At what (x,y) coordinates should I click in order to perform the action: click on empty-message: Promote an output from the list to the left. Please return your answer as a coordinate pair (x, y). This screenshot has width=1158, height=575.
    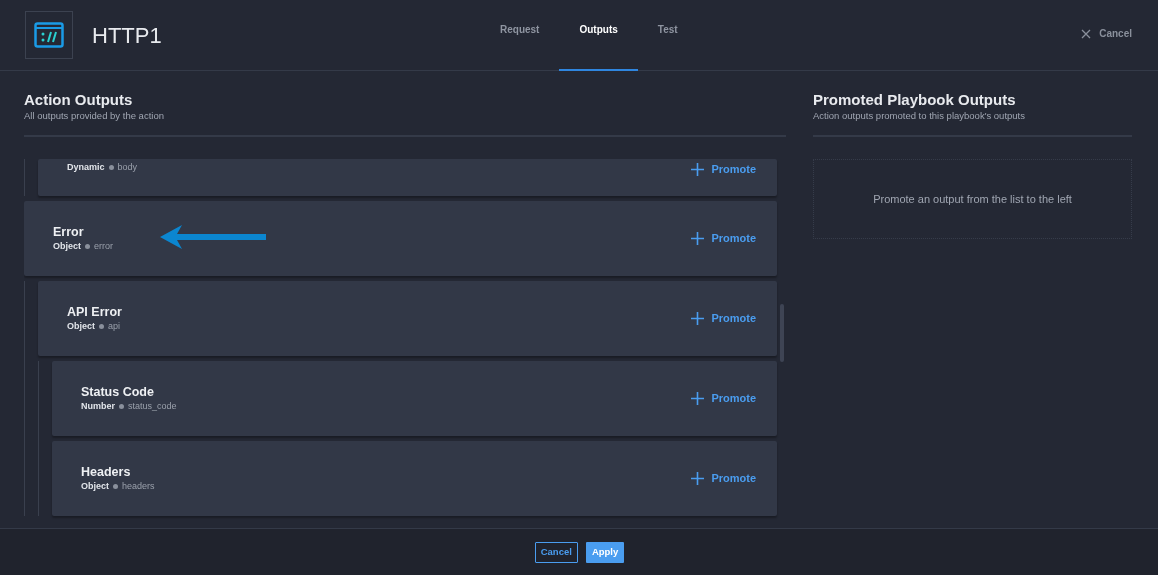
    Looking at the image, I should click on (972, 199).